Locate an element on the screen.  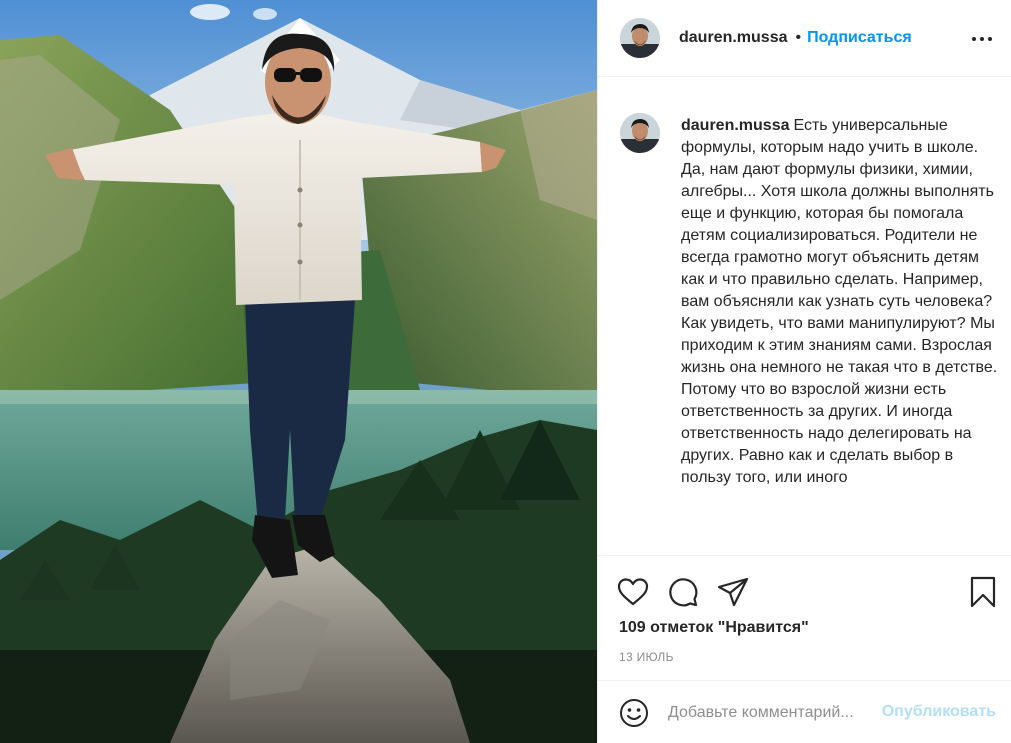
avatar is located at coordinates (640, 38).